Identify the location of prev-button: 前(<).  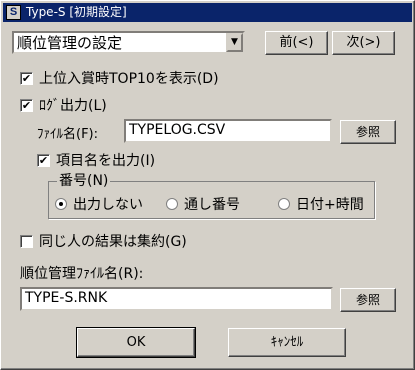
(296, 43).